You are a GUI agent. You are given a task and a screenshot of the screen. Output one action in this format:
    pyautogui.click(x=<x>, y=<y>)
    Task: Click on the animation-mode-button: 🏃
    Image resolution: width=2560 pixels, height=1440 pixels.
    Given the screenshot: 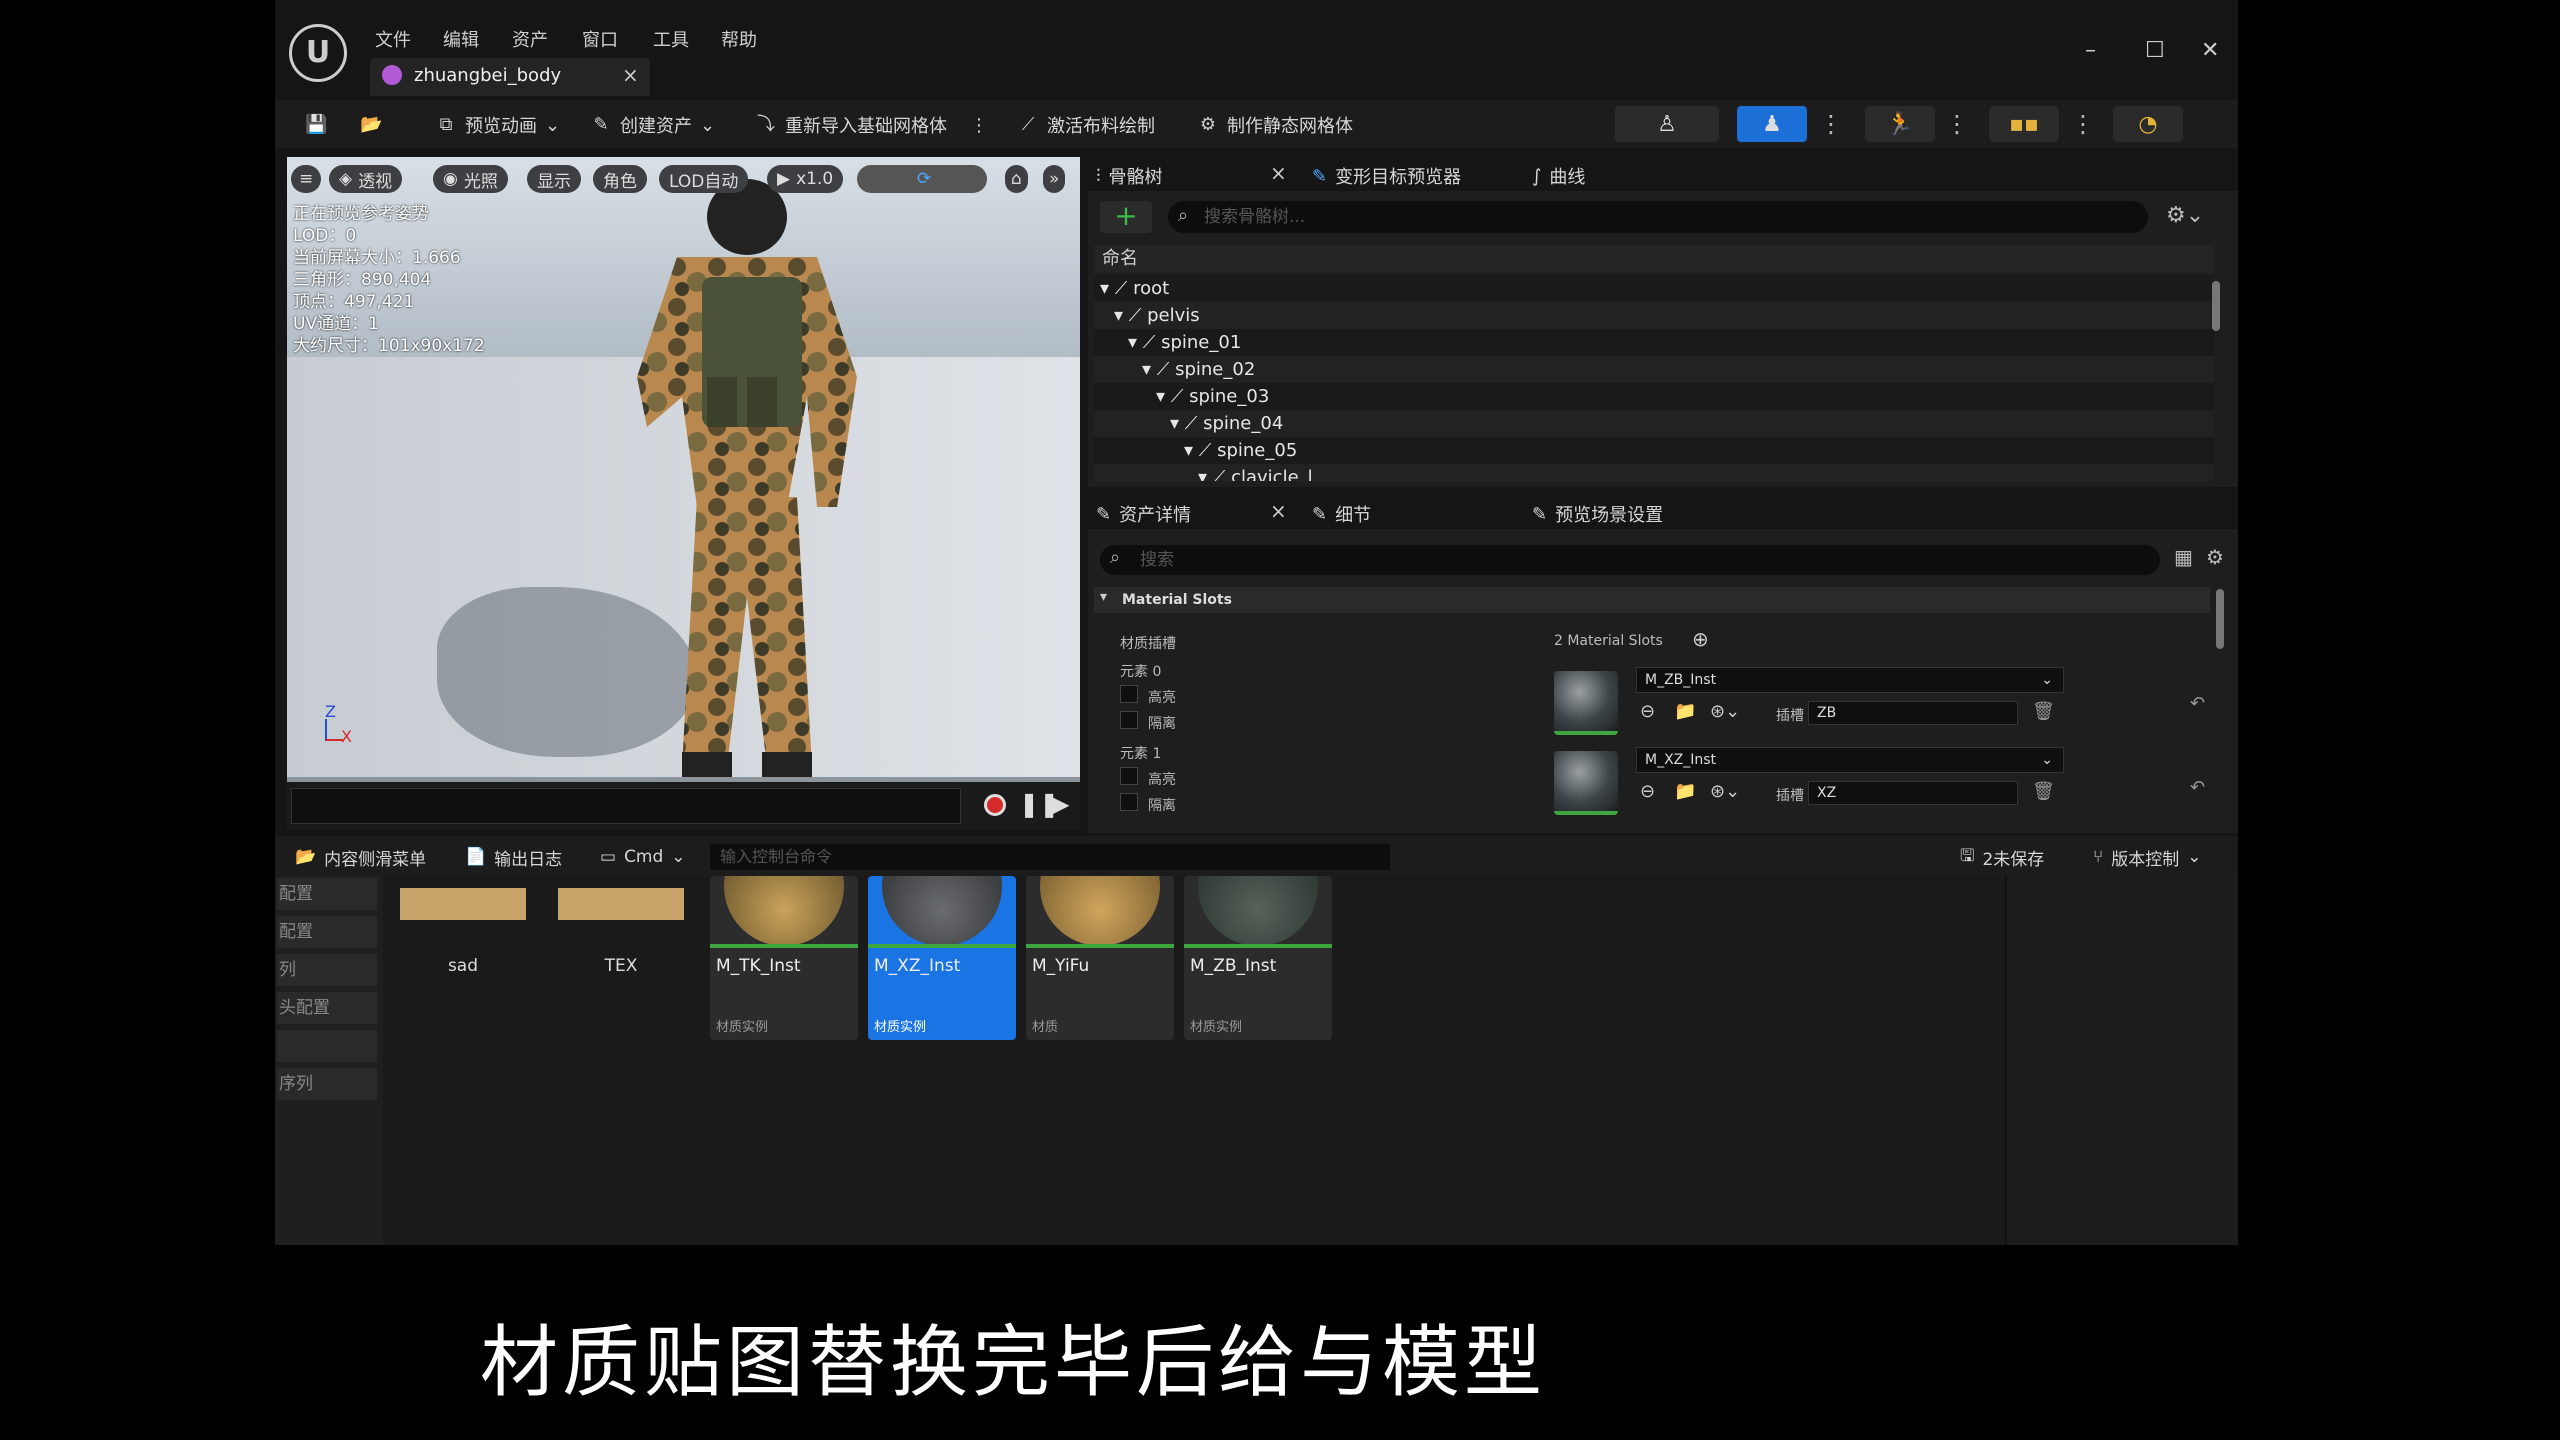 What is the action you would take?
    pyautogui.click(x=1900, y=124)
    